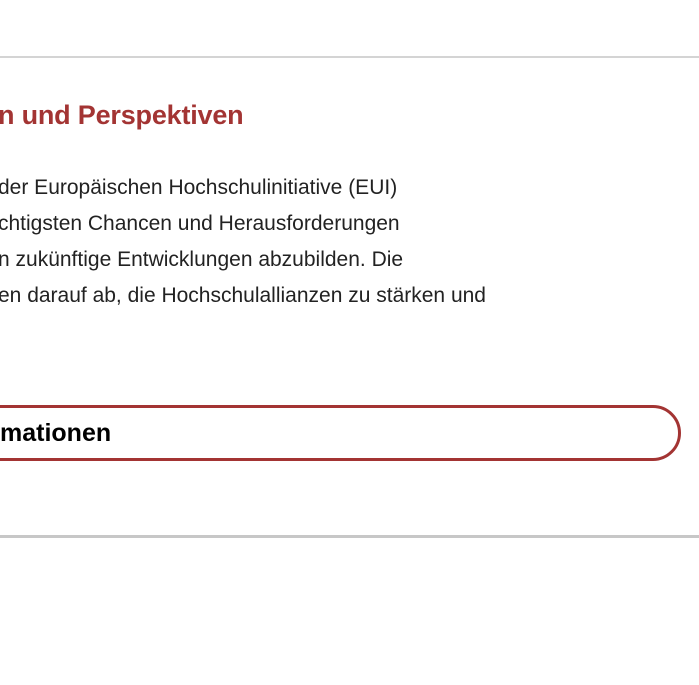 The image size is (699, 685). Describe the element at coordinates (340, 433) in the screenshot. I see `more-information-button: mationen` at that location.